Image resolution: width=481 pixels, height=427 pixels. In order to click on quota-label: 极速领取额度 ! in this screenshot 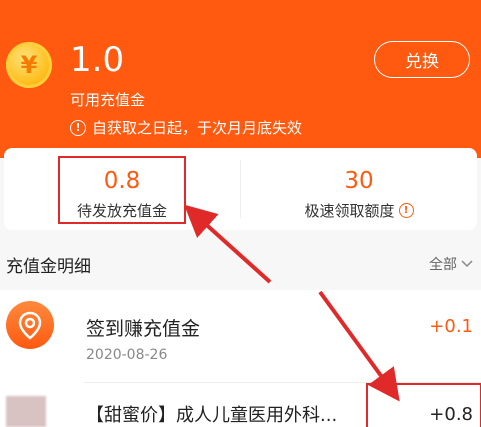, I will do `click(359, 210)`.